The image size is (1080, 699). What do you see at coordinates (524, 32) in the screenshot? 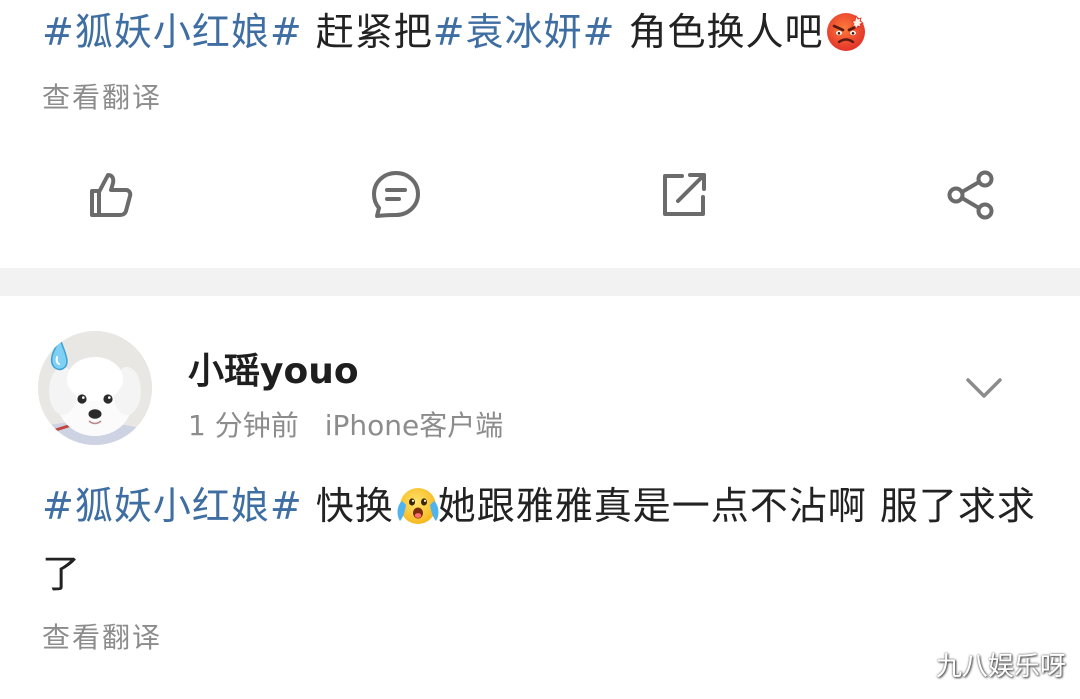
I see `topic-link: #袁冰妍#` at bounding box center [524, 32].